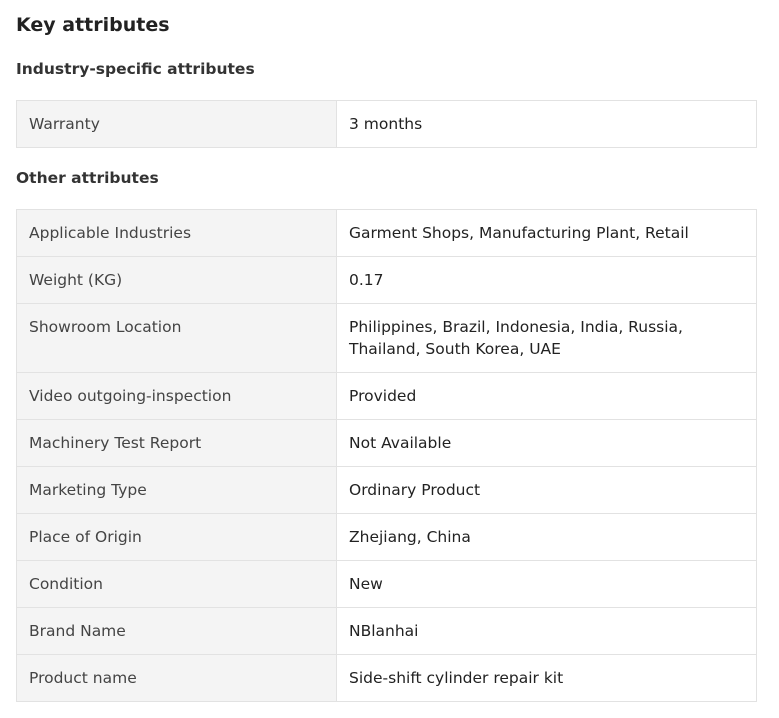 The width and height of the screenshot is (779, 718). I want to click on attribute-value: Provided, so click(546, 396).